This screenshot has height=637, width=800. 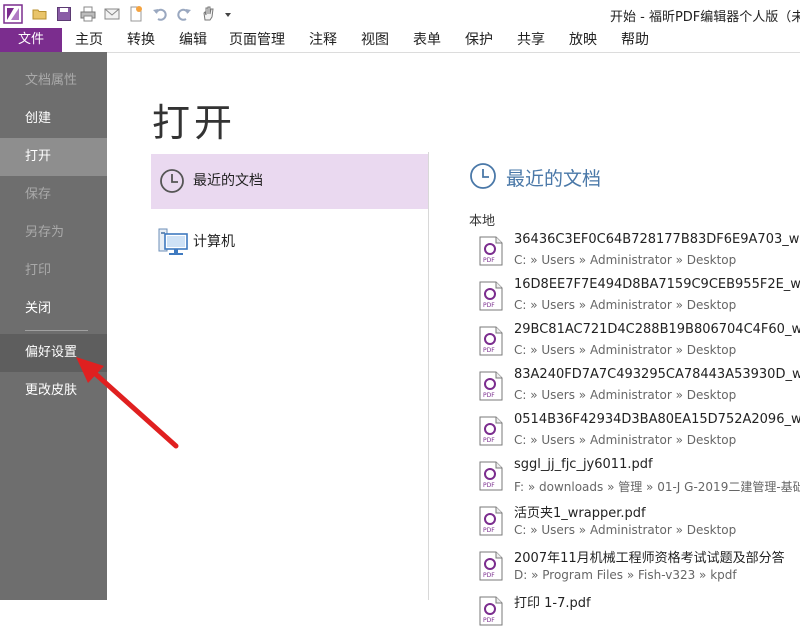 I want to click on menu-view: 视图, so click(x=375, y=40).